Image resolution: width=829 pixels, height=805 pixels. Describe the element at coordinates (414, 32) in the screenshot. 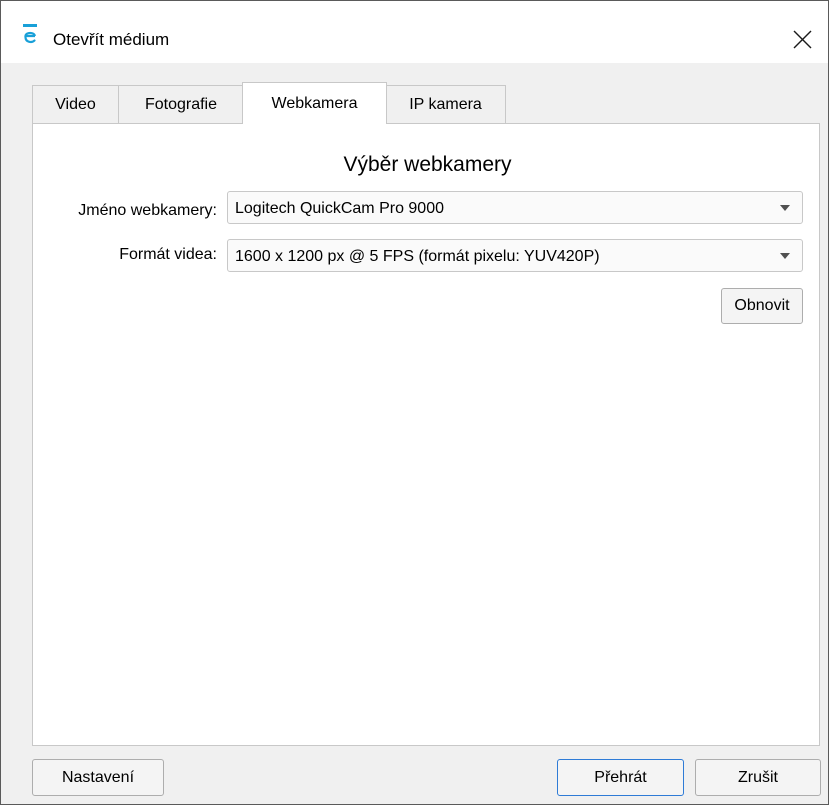

I see `title-bar: Otevřít médium` at that location.